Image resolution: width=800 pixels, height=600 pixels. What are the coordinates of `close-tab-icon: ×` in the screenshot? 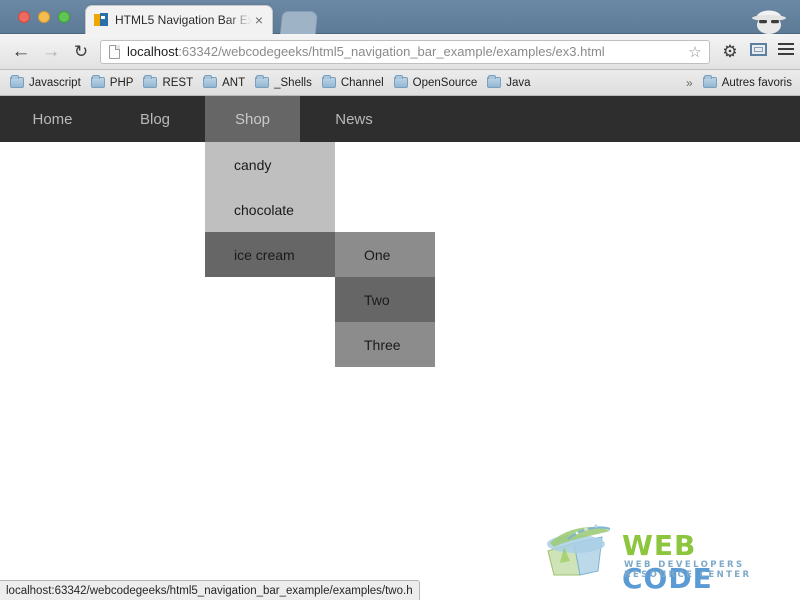 It's located at (259, 20).